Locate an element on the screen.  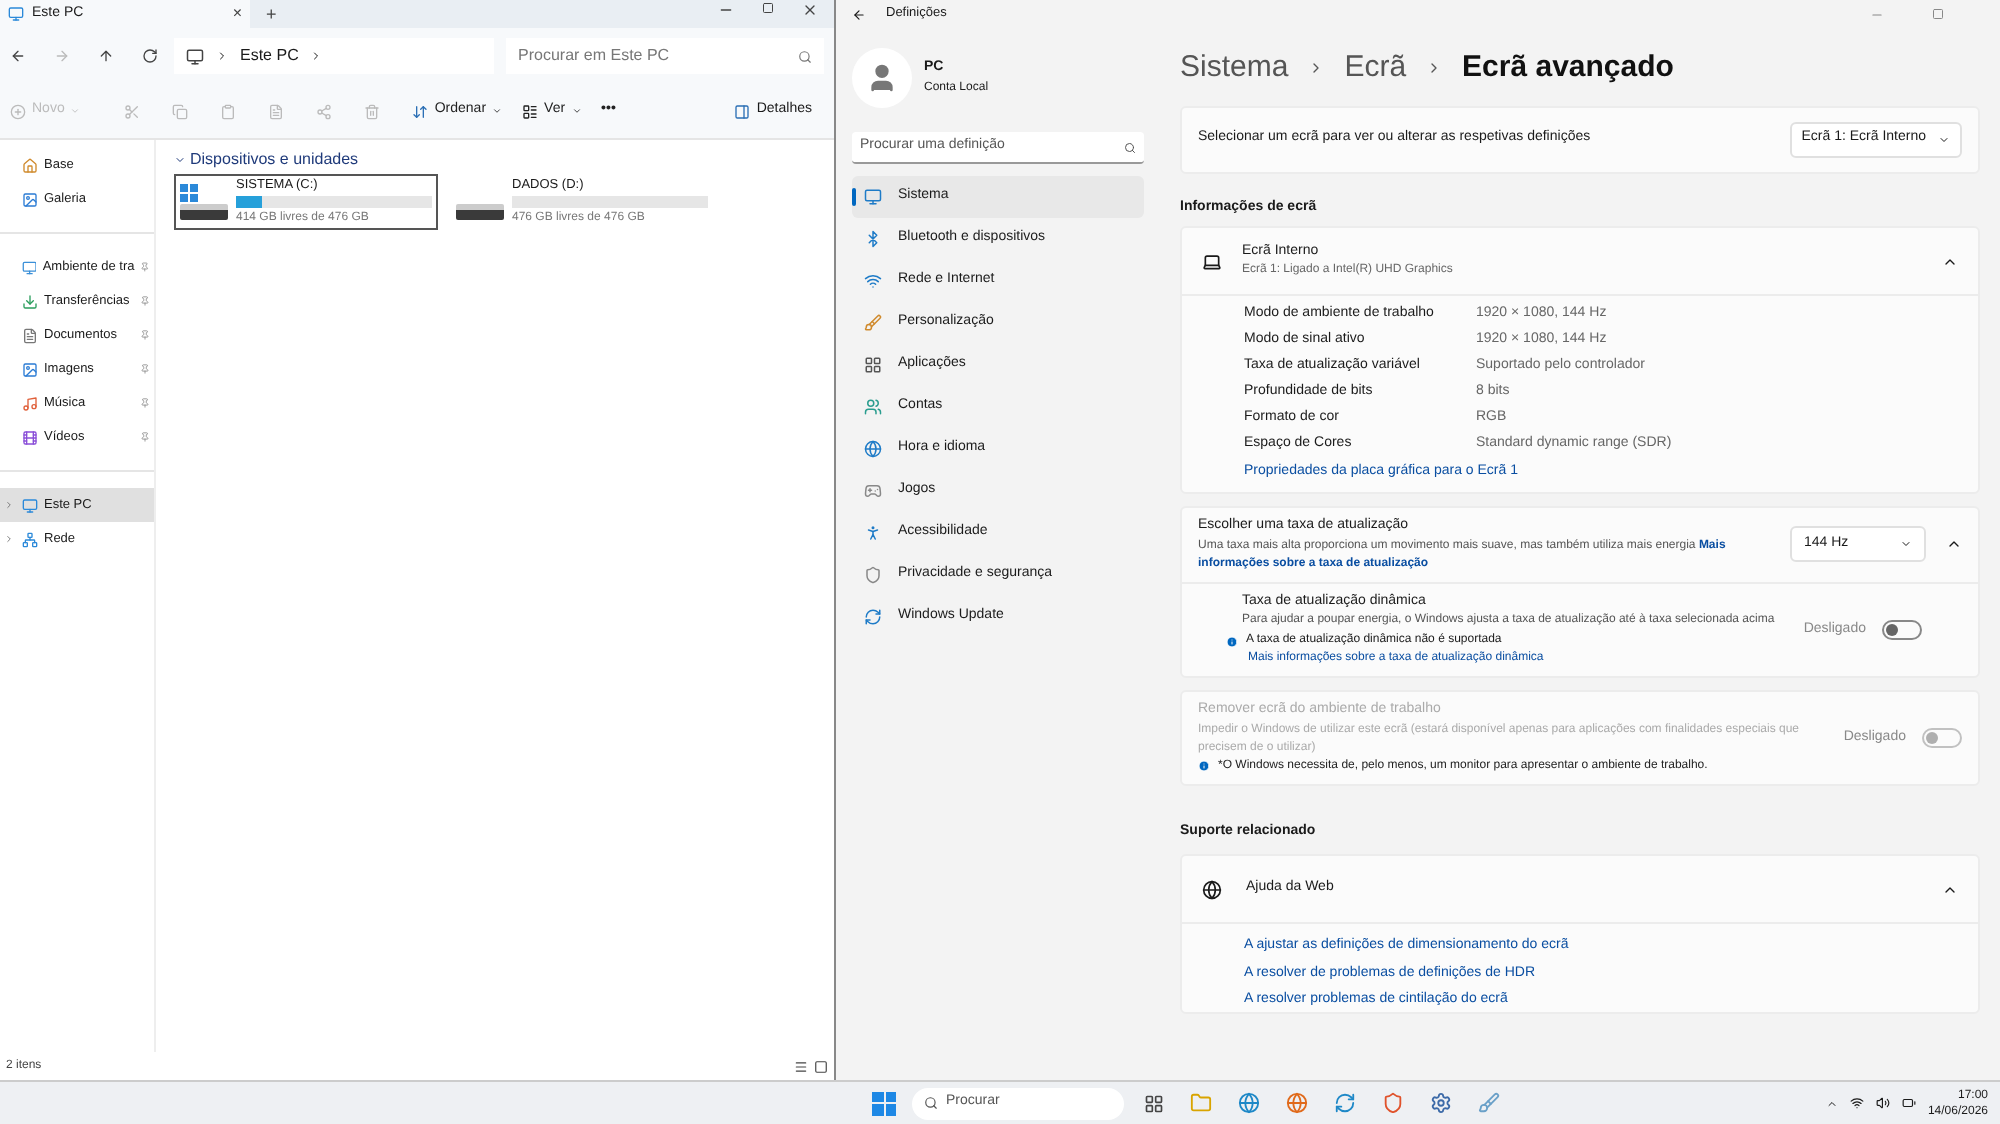
laptop-icon is located at coordinates (1212, 261).